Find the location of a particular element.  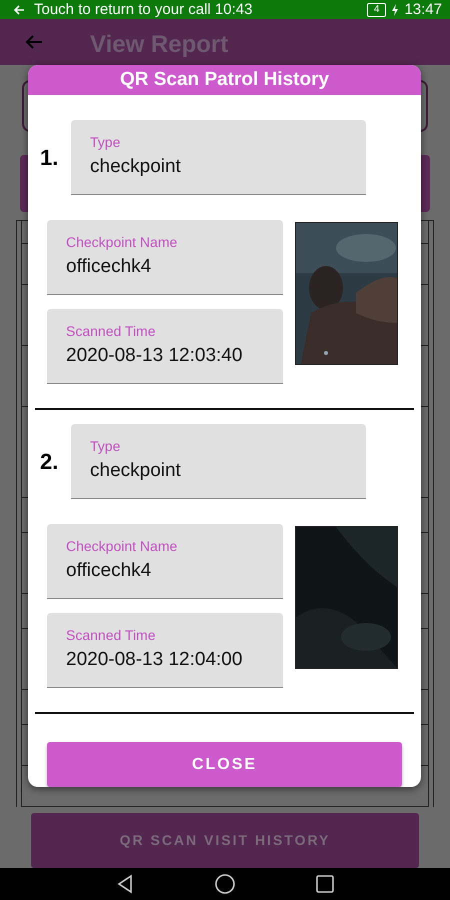

field-value: 2020-08-13 12:04:00 is located at coordinates (155, 660).